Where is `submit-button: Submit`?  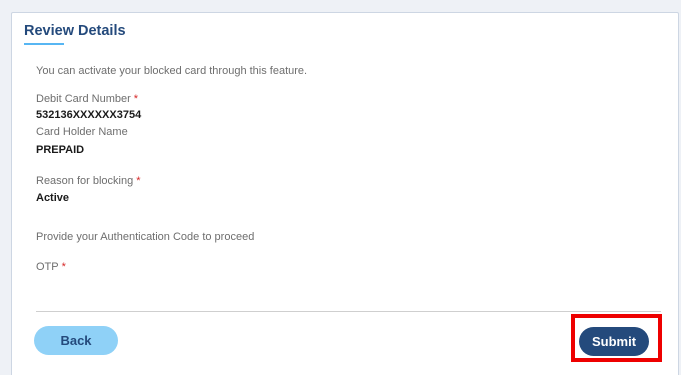 submit-button: Submit is located at coordinates (614, 341).